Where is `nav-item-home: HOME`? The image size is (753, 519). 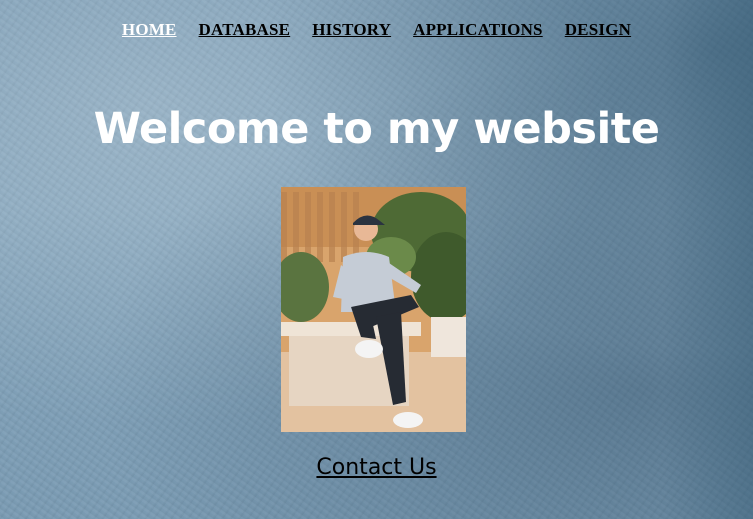 nav-item-home: HOME is located at coordinates (149, 30).